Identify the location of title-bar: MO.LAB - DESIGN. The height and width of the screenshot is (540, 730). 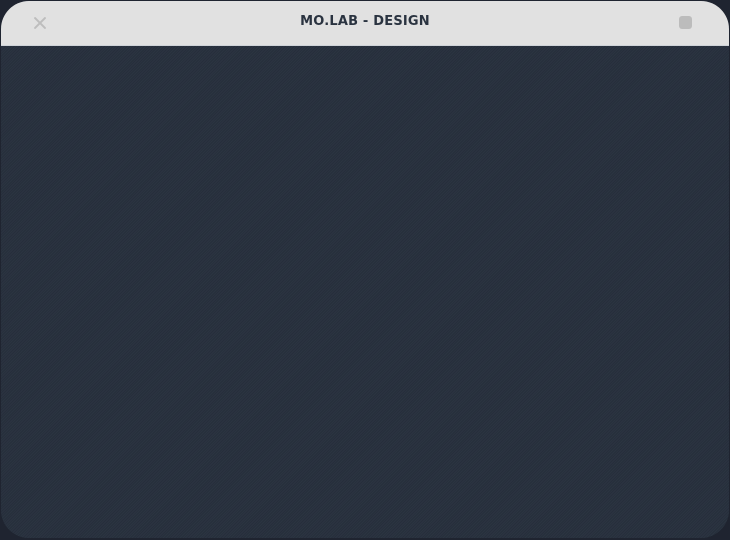
(365, 23).